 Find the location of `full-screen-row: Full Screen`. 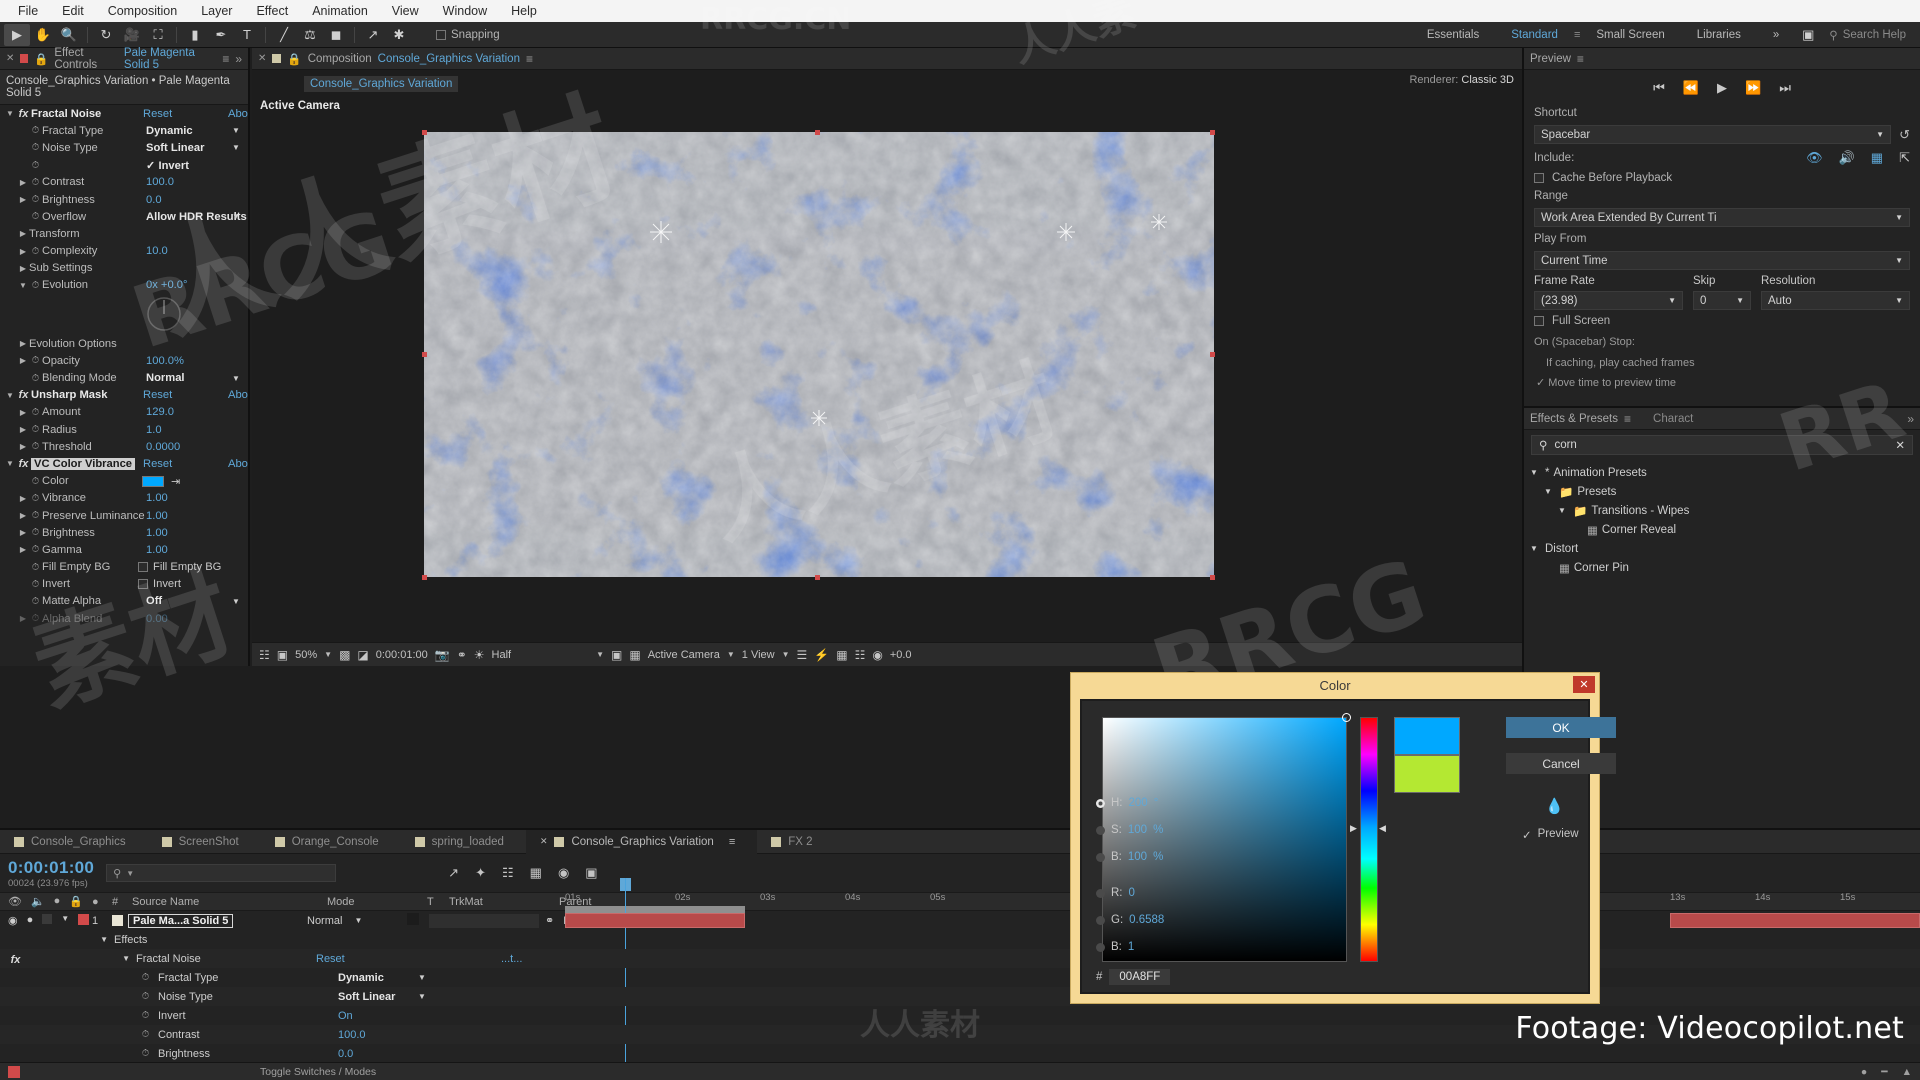

full-screen-row: Full Screen is located at coordinates (1722, 321).